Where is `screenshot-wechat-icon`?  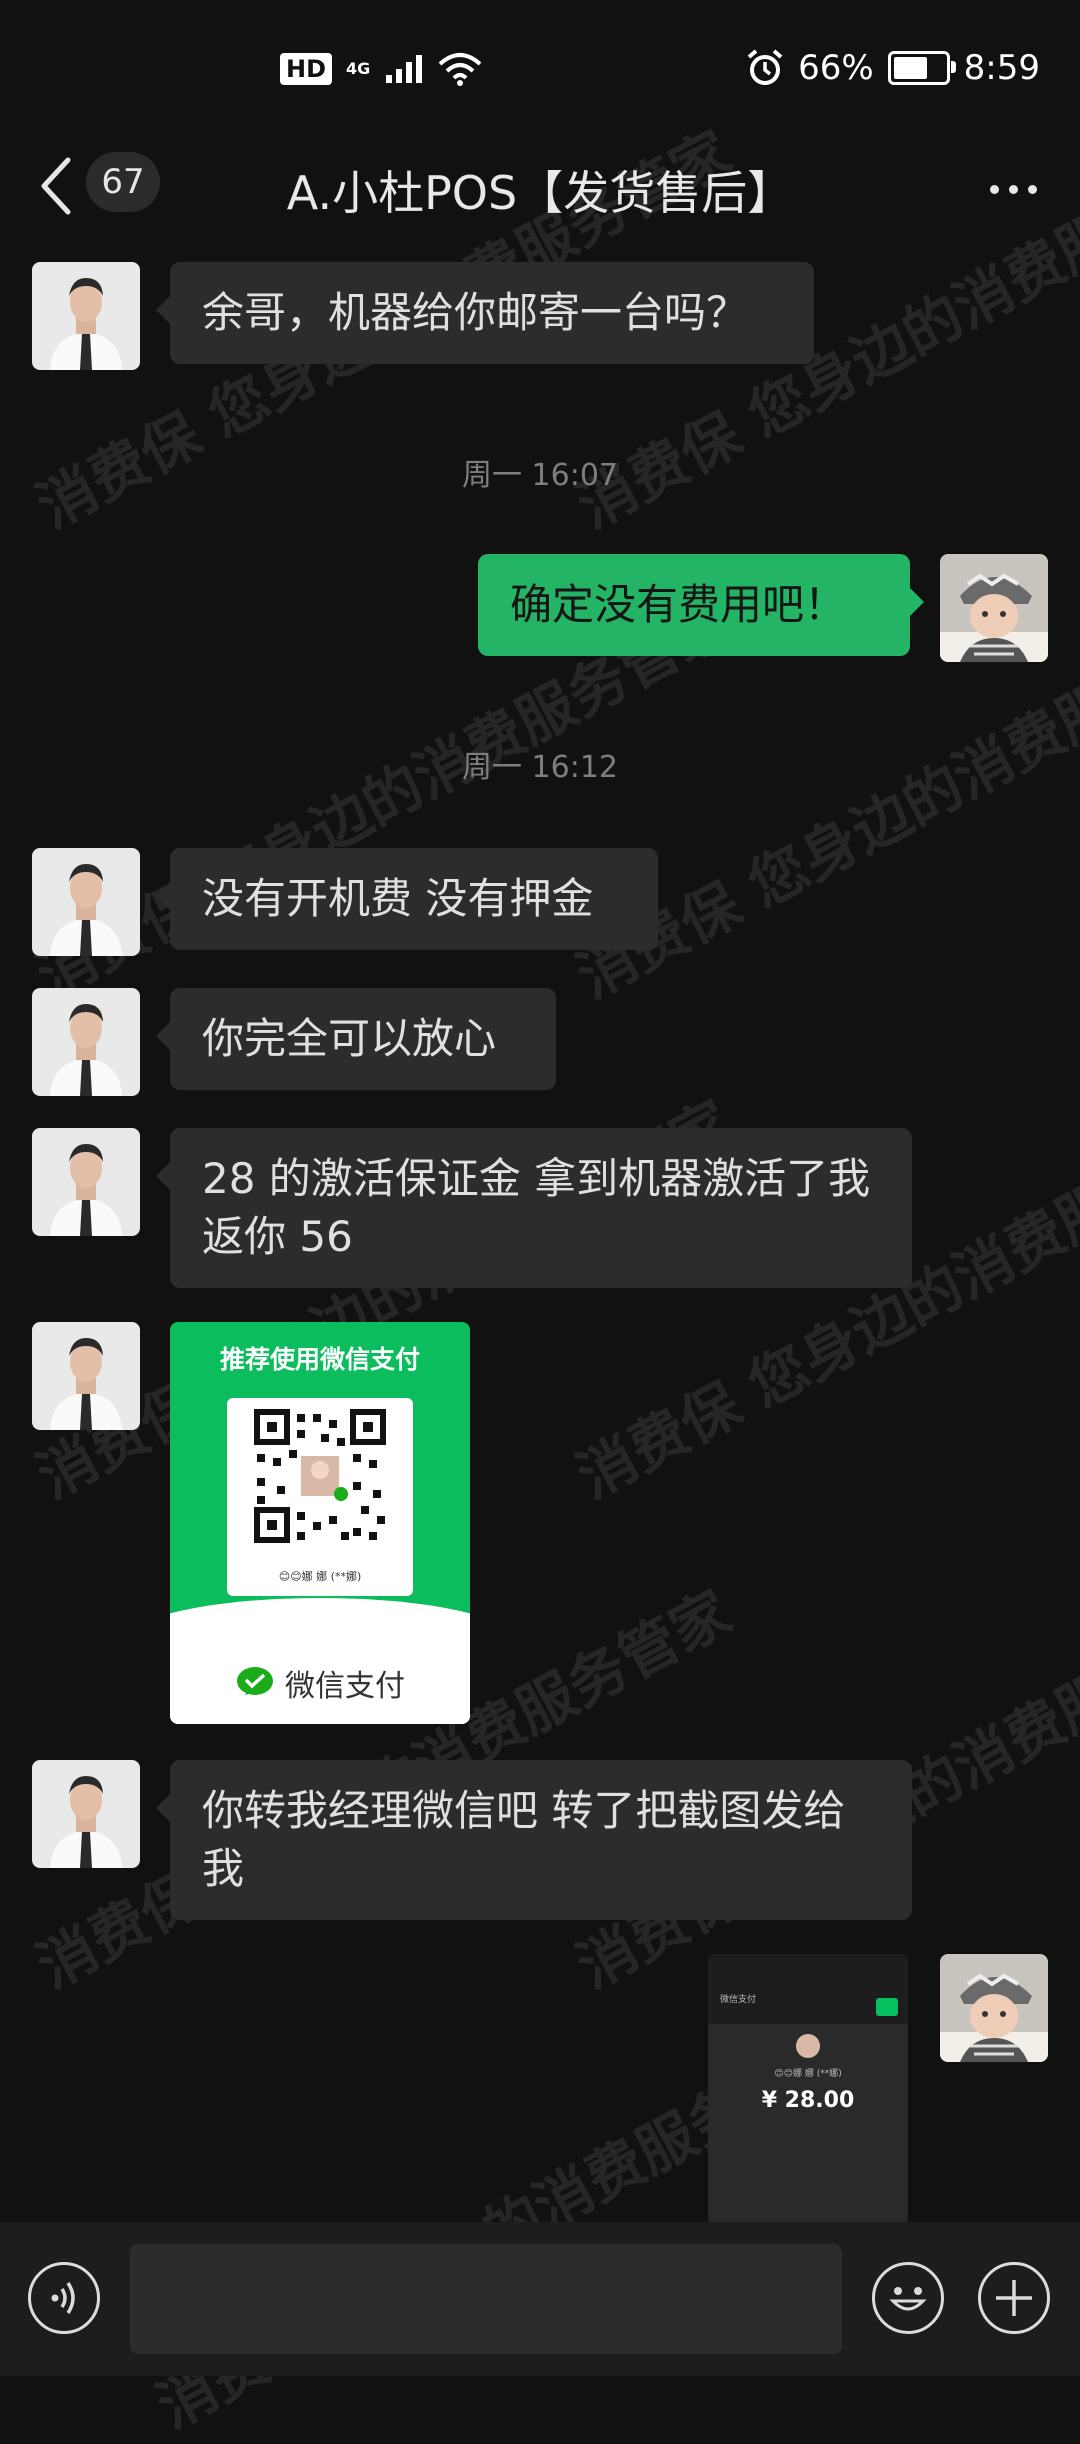
screenshot-wechat-icon is located at coordinates (887, 2007).